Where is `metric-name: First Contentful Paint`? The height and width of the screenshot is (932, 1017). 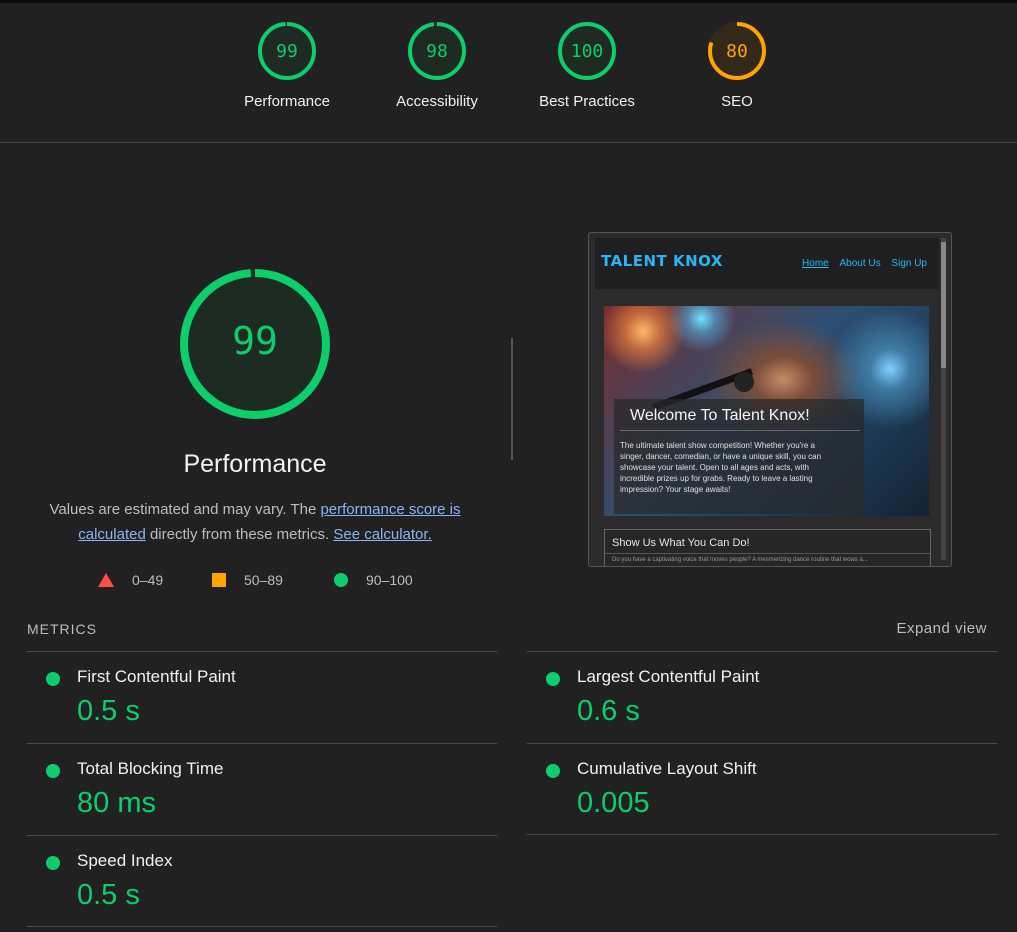 metric-name: First Contentful Paint is located at coordinates (156, 676).